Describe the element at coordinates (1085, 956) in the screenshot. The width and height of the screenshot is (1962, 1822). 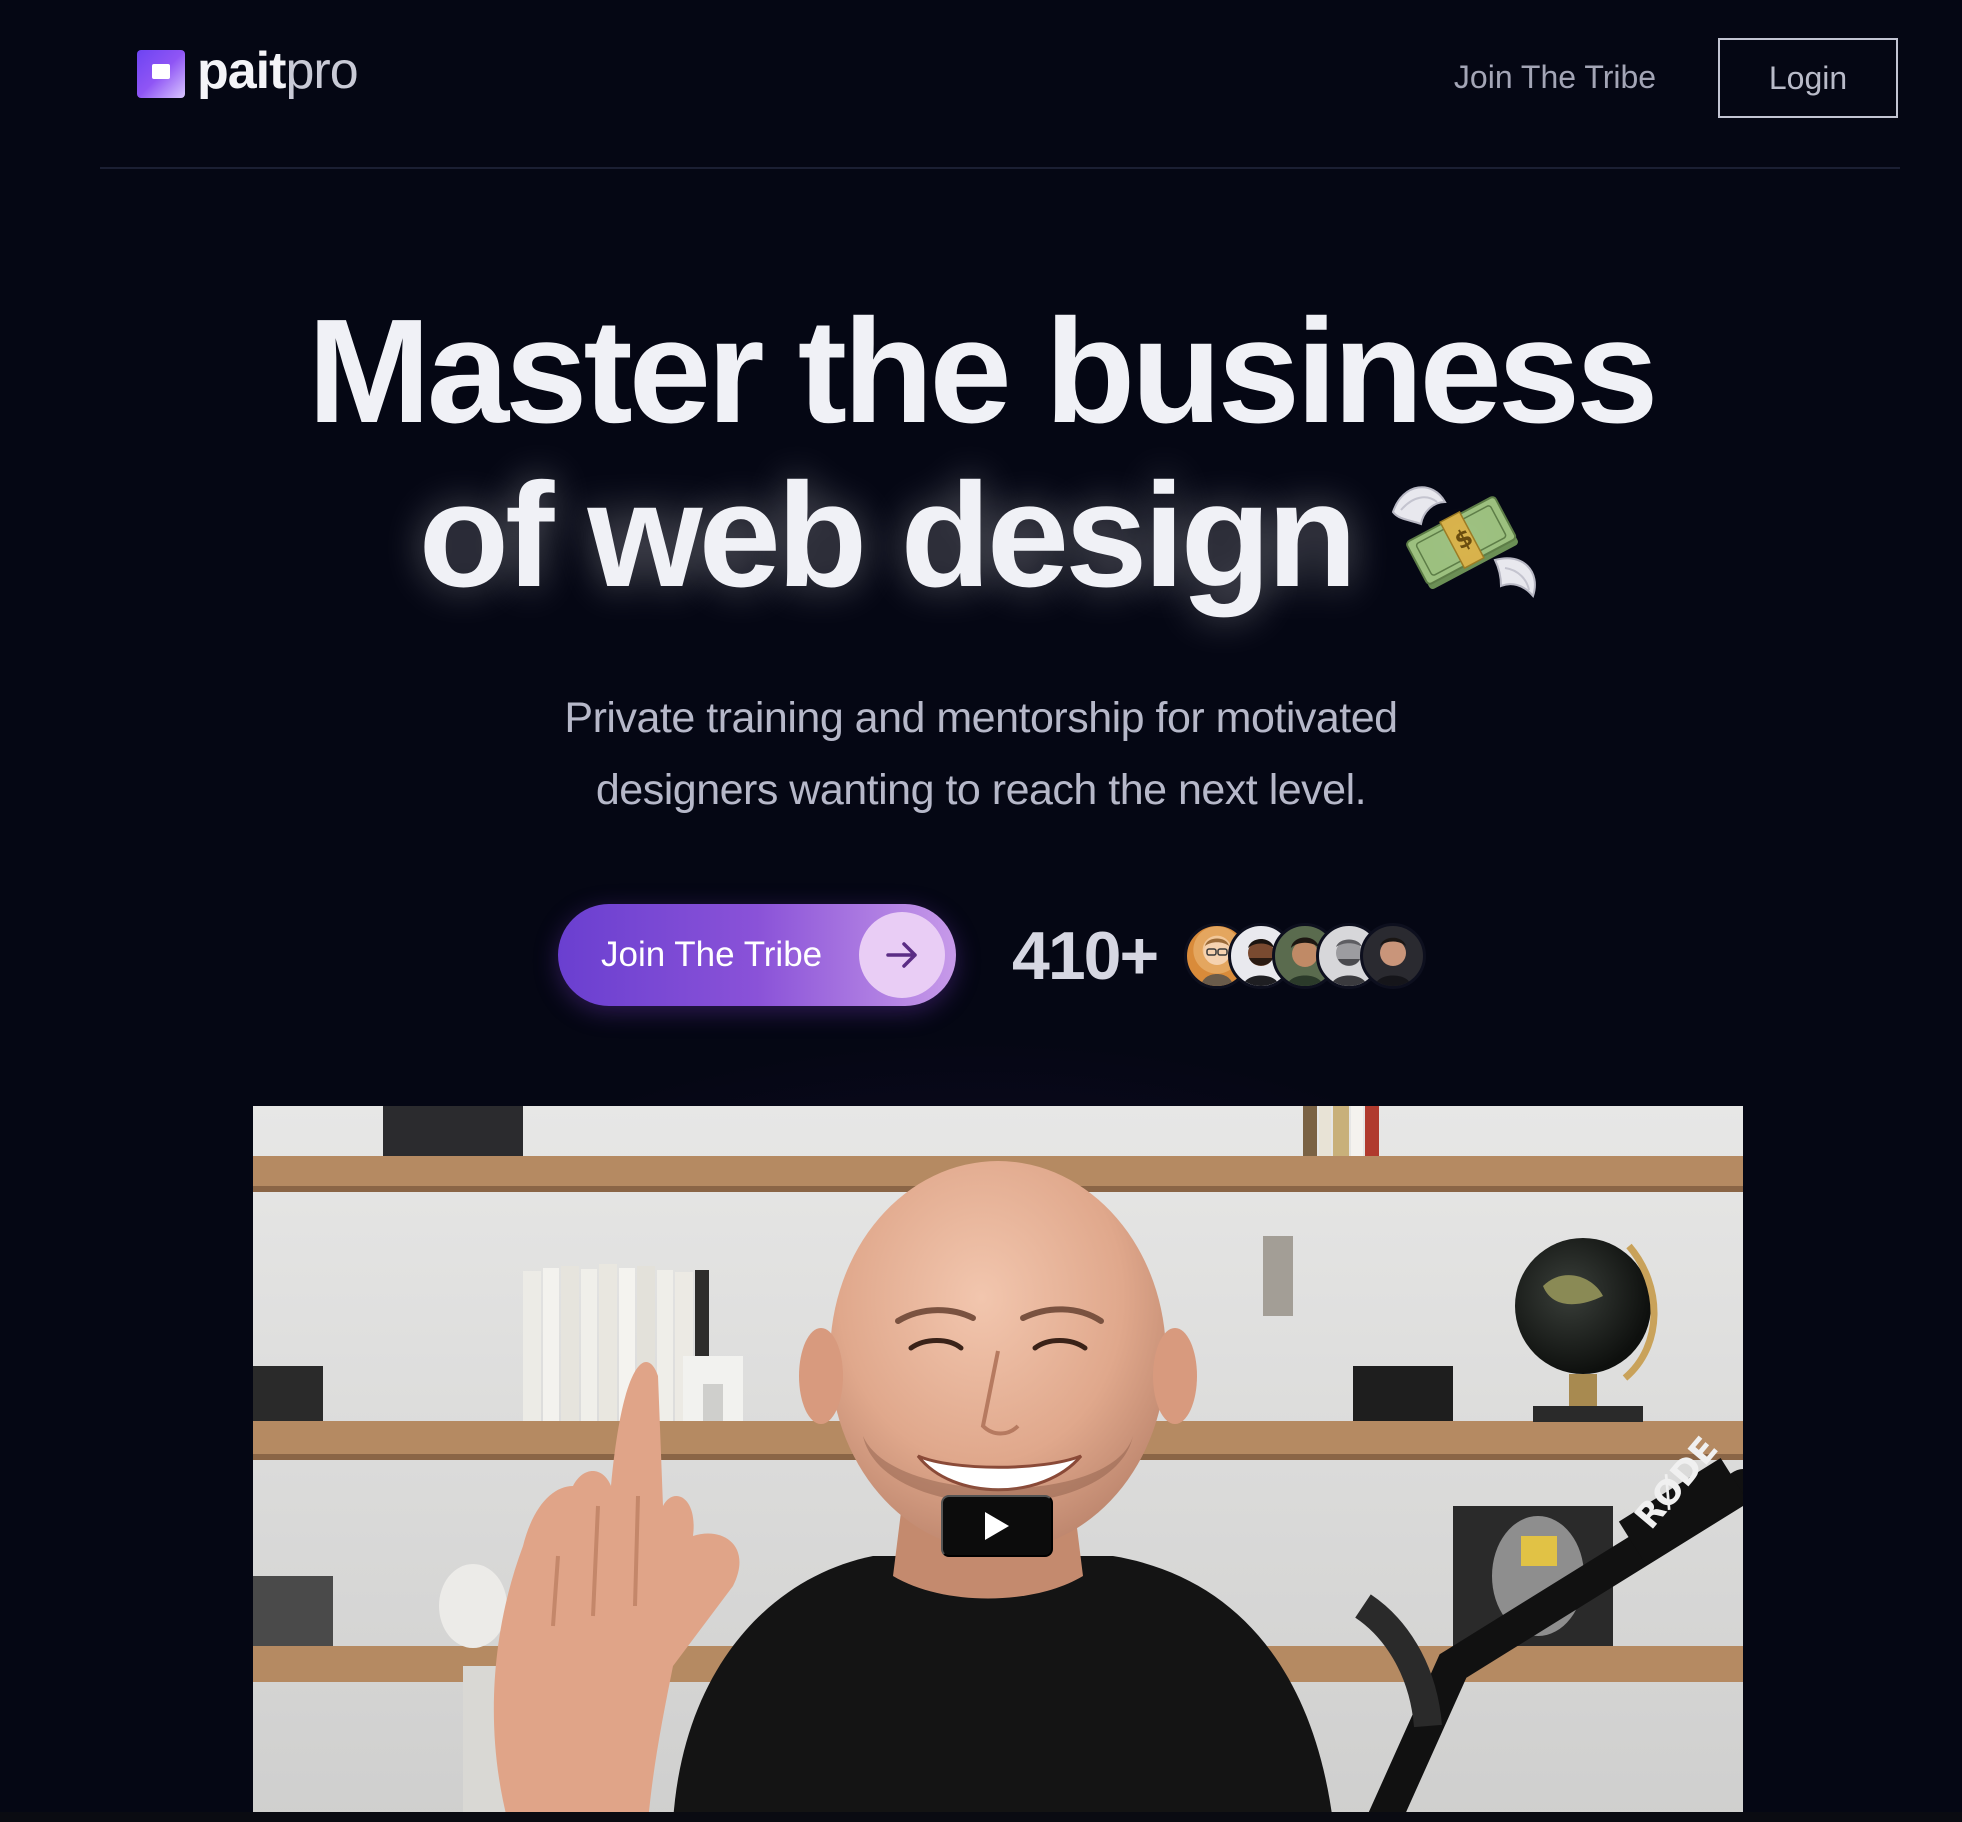
I see `member-count: 410+` at that location.